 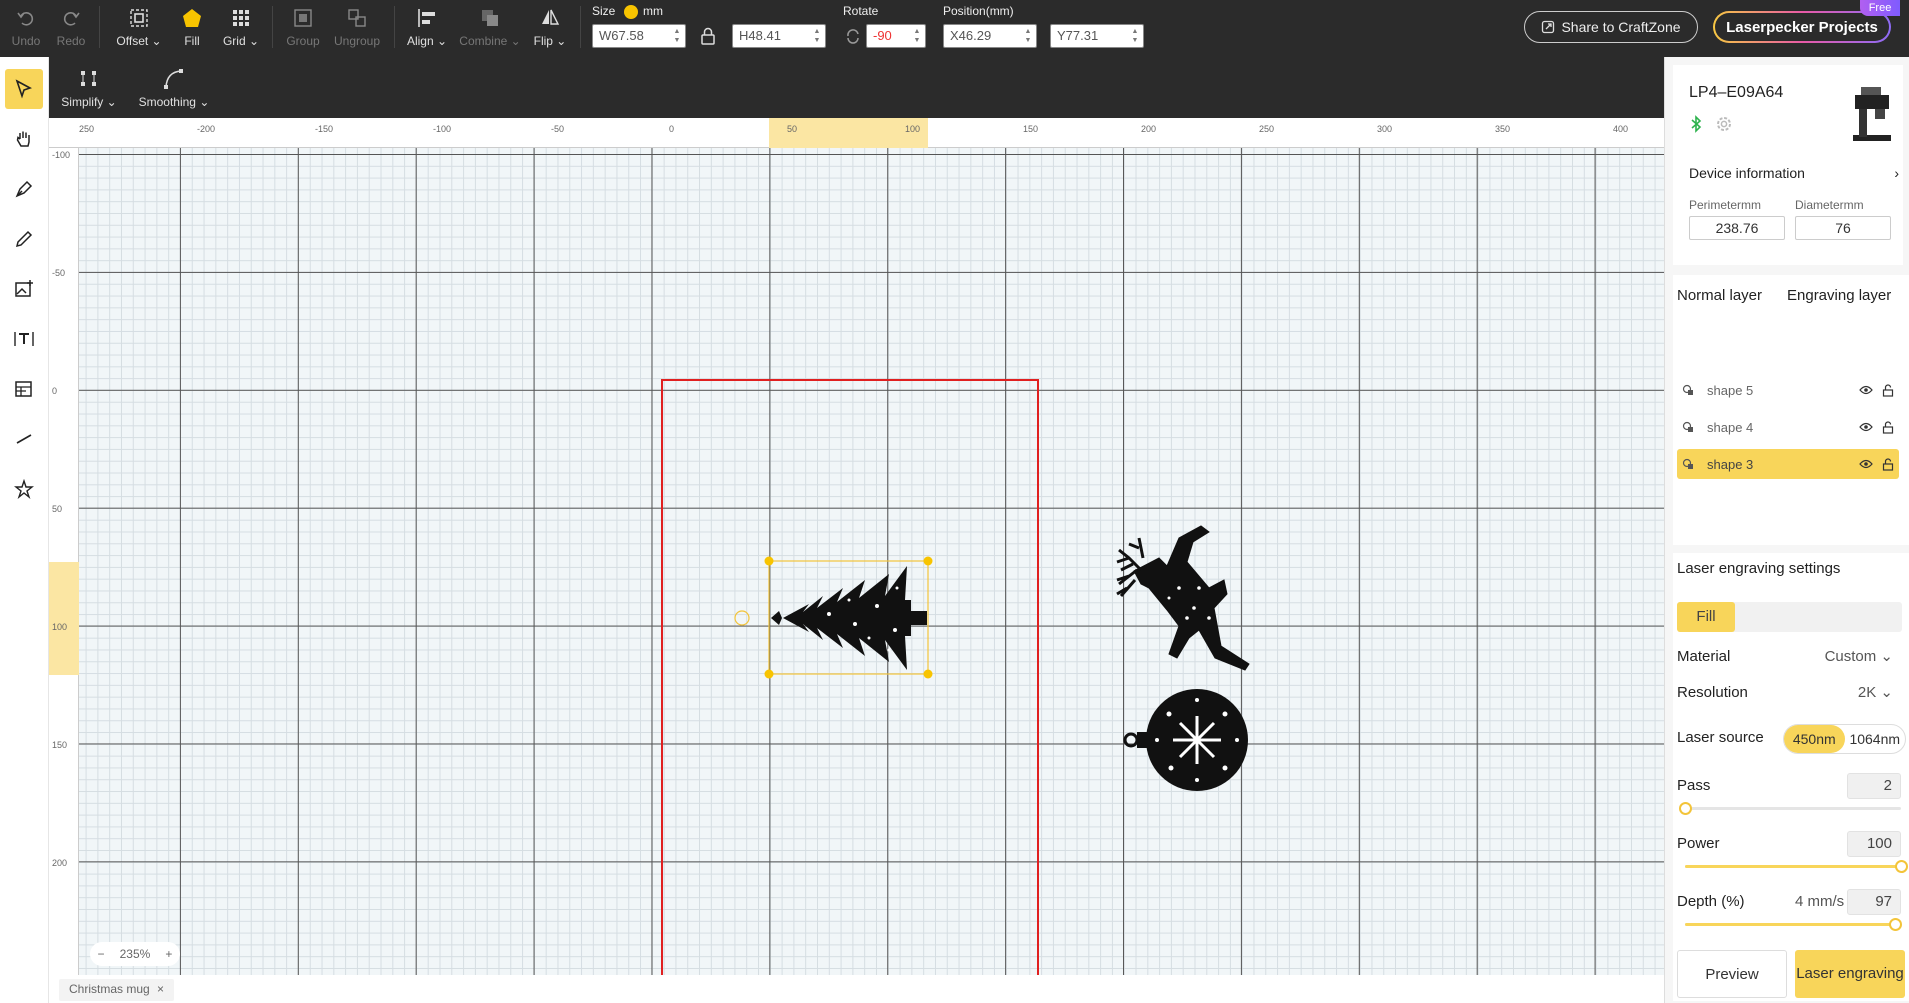 What do you see at coordinates (24, 489) in the screenshot?
I see `shapes-tool` at bounding box center [24, 489].